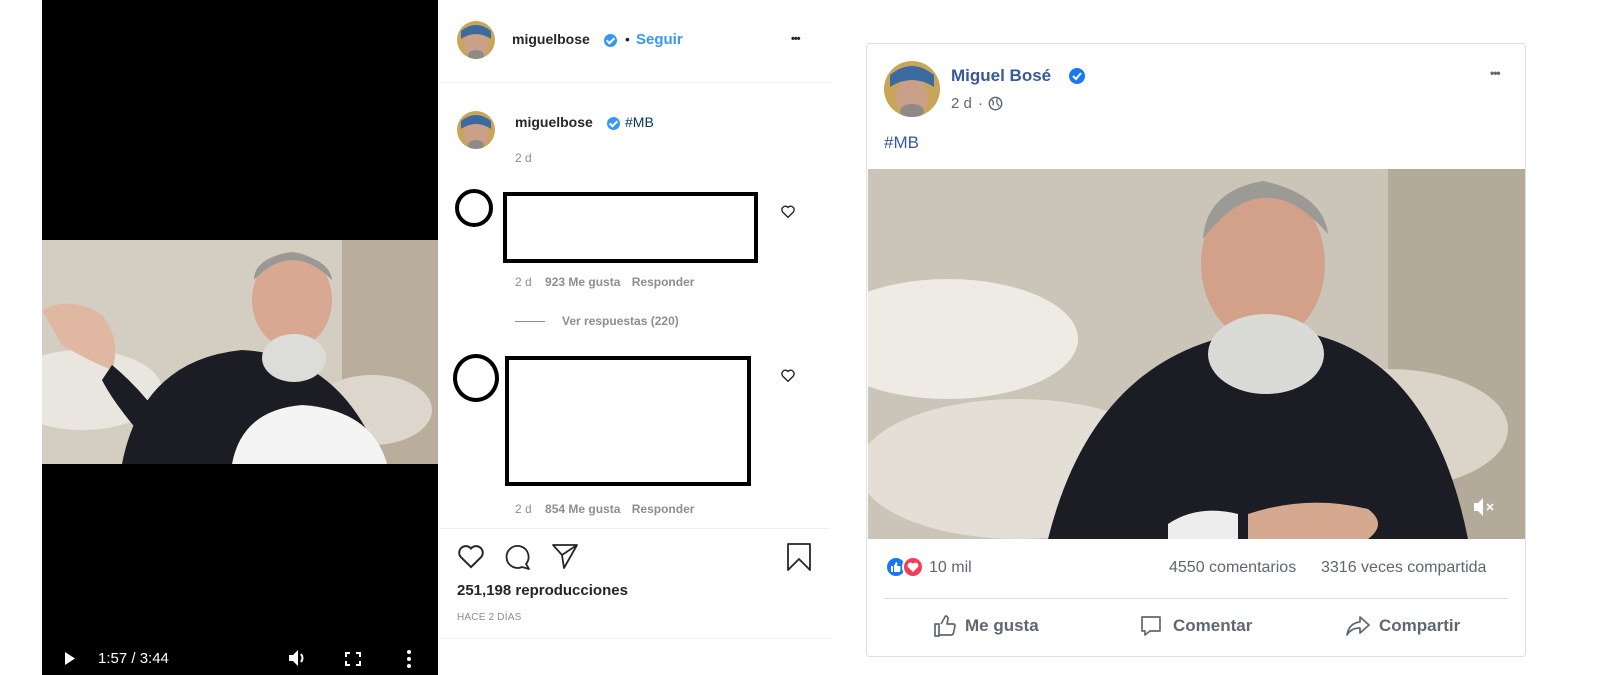 The width and height of the screenshot is (1600, 675). Describe the element at coordinates (1403, 568) in the screenshot. I see `share-count: 3316 veces compartida` at that location.